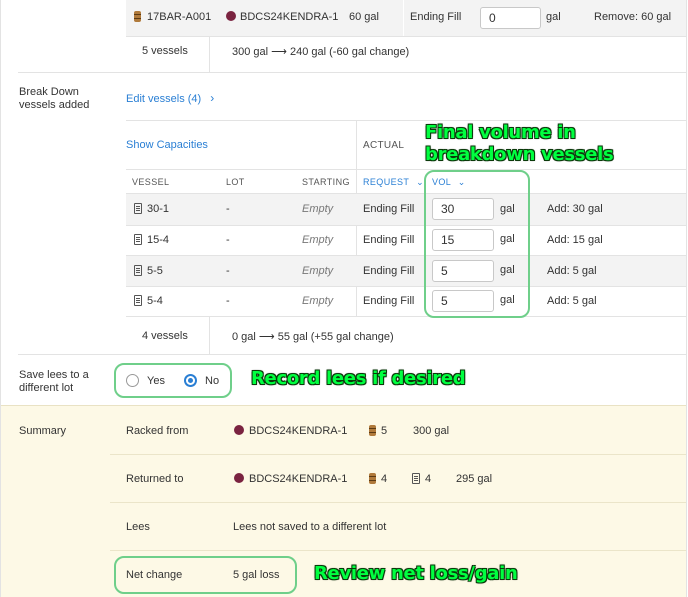  What do you see at coordinates (358, 378) in the screenshot?
I see `annotation-record-lees: Record lees if desired` at bounding box center [358, 378].